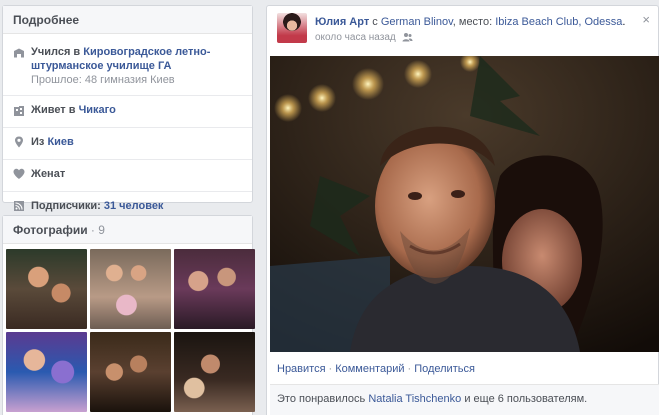 This screenshot has height=415, width=659. Describe the element at coordinates (369, 369) in the screenshot. I see `comment-button: Комментарий` at that location.